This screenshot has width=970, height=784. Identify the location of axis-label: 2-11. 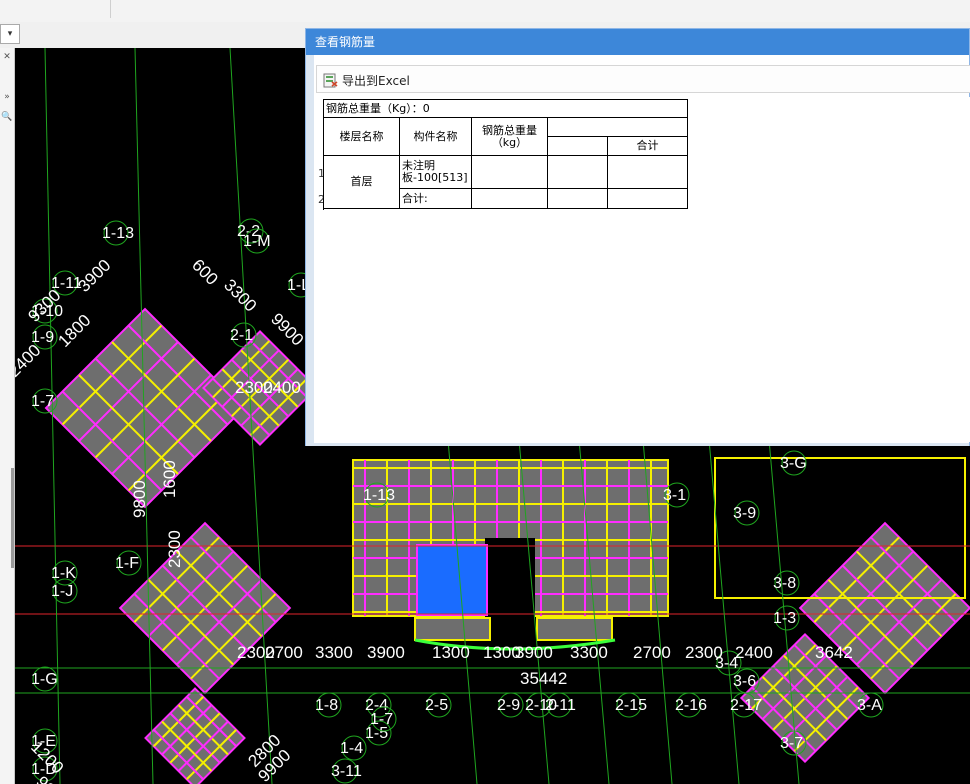
(560, 705).